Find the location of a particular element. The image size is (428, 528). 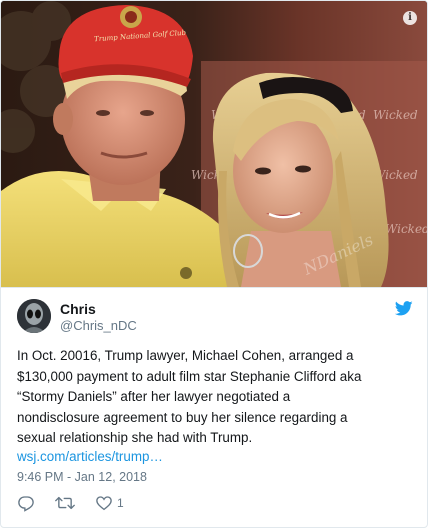

tweet-header: Chris @Chris_nDC is located at coordinates (215, 317).